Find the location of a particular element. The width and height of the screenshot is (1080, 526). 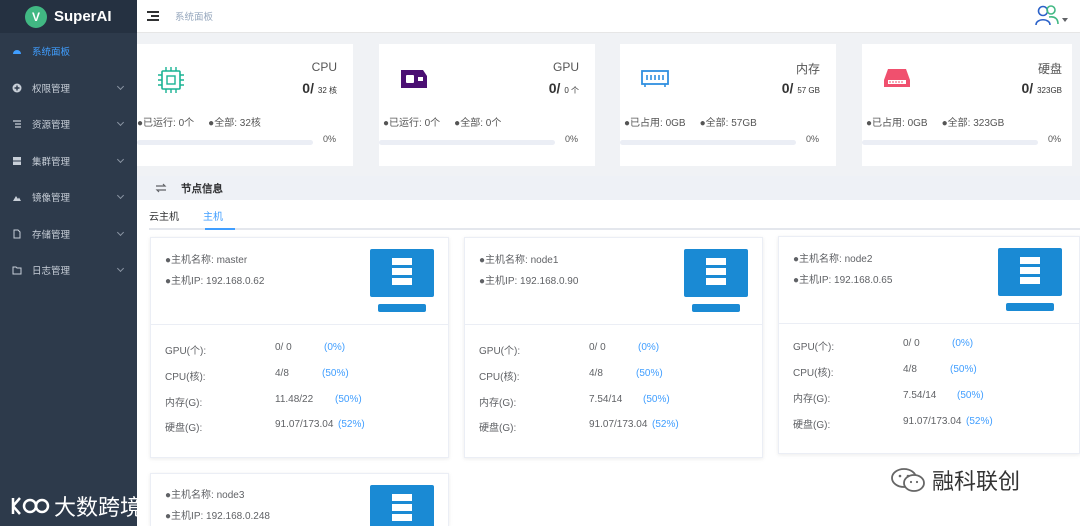

sidebar-item-label: 权限管理 is located at coordinates (51, 89).